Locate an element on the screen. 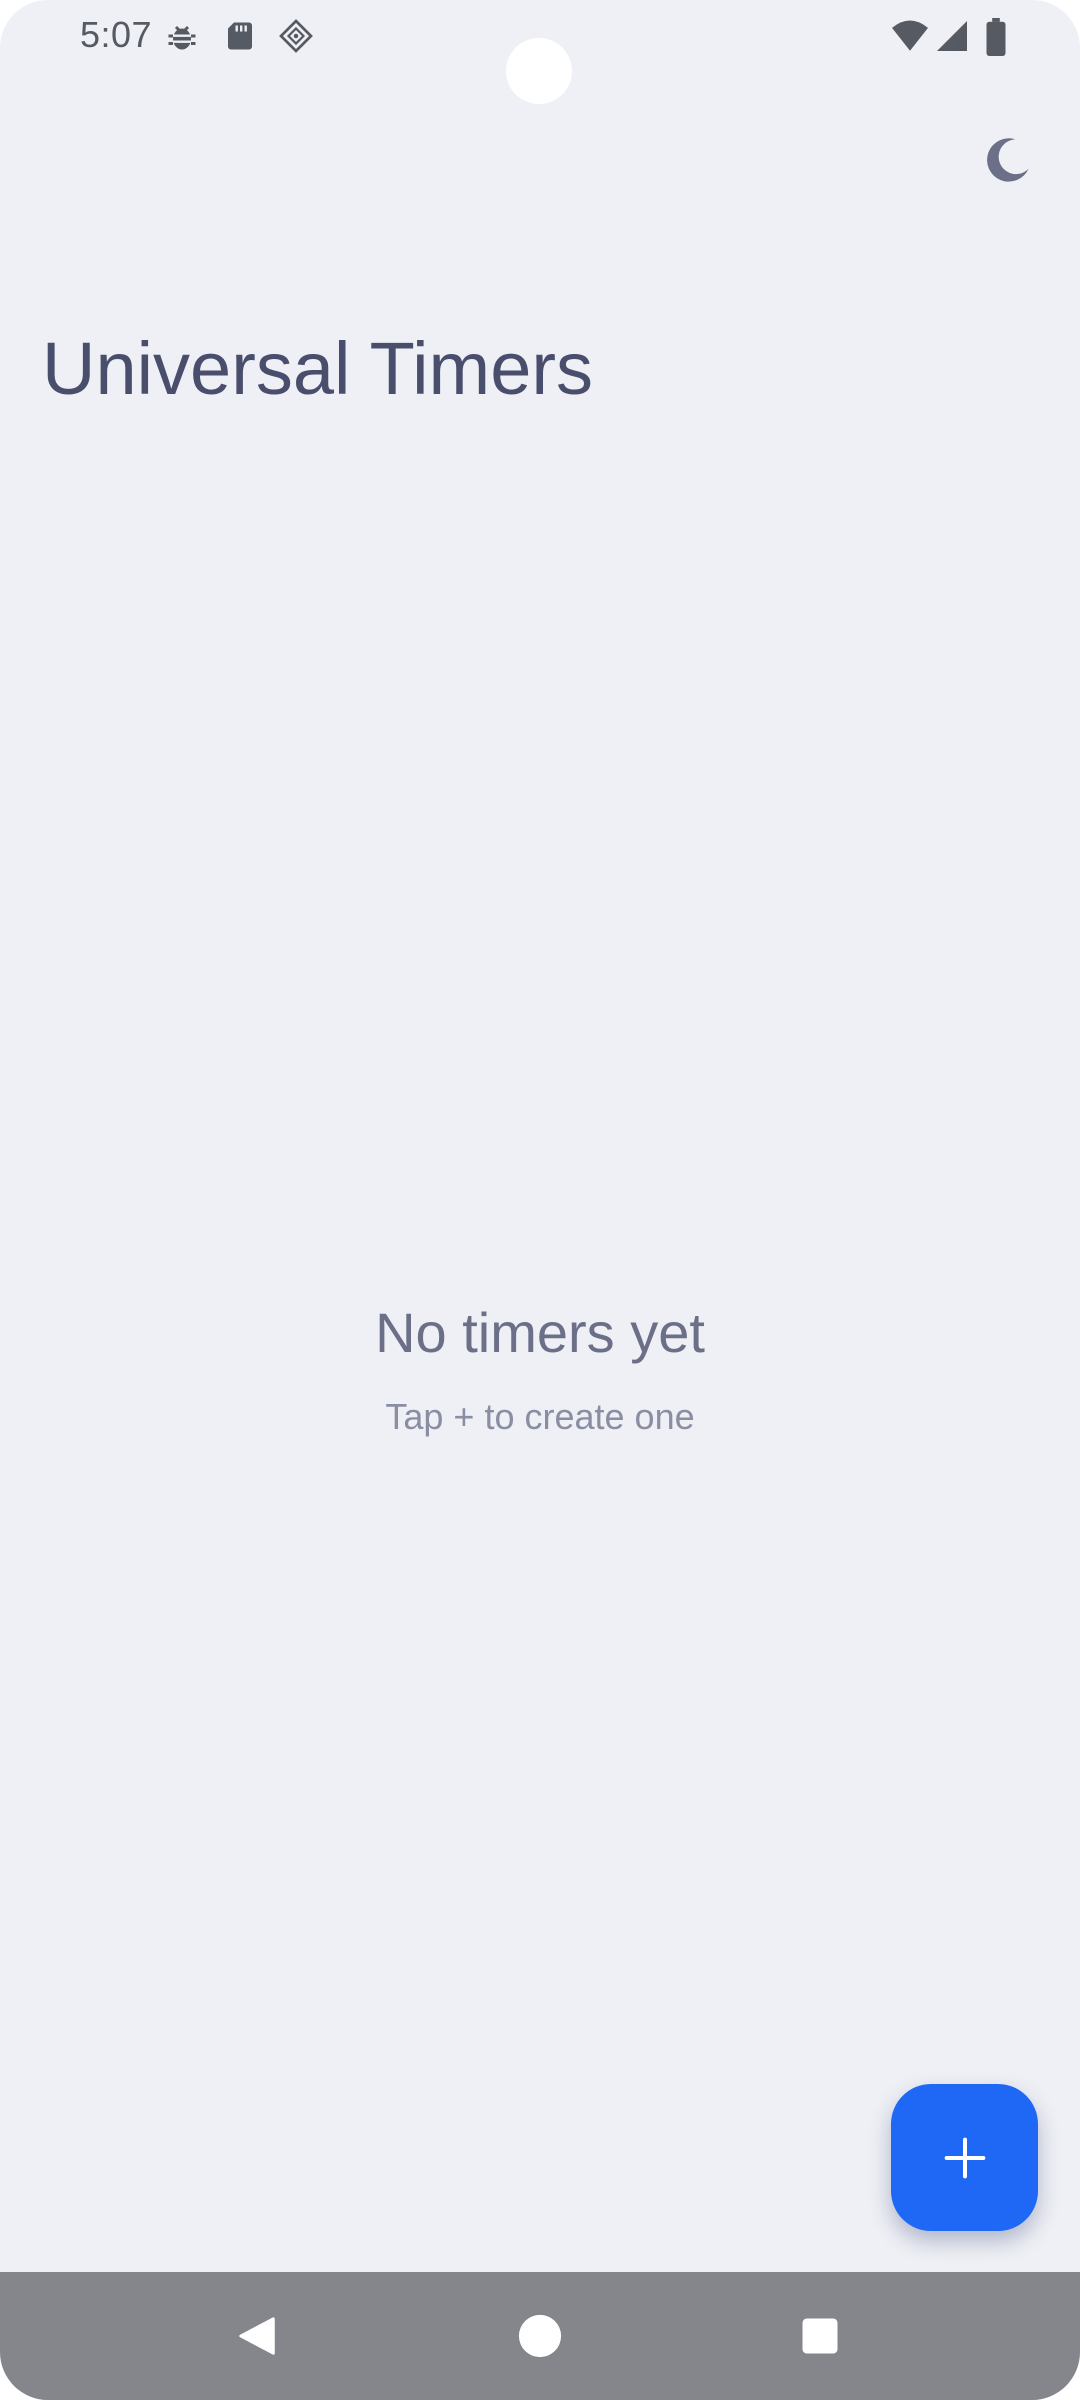  back-icon is located at coordinates (257, 2336).